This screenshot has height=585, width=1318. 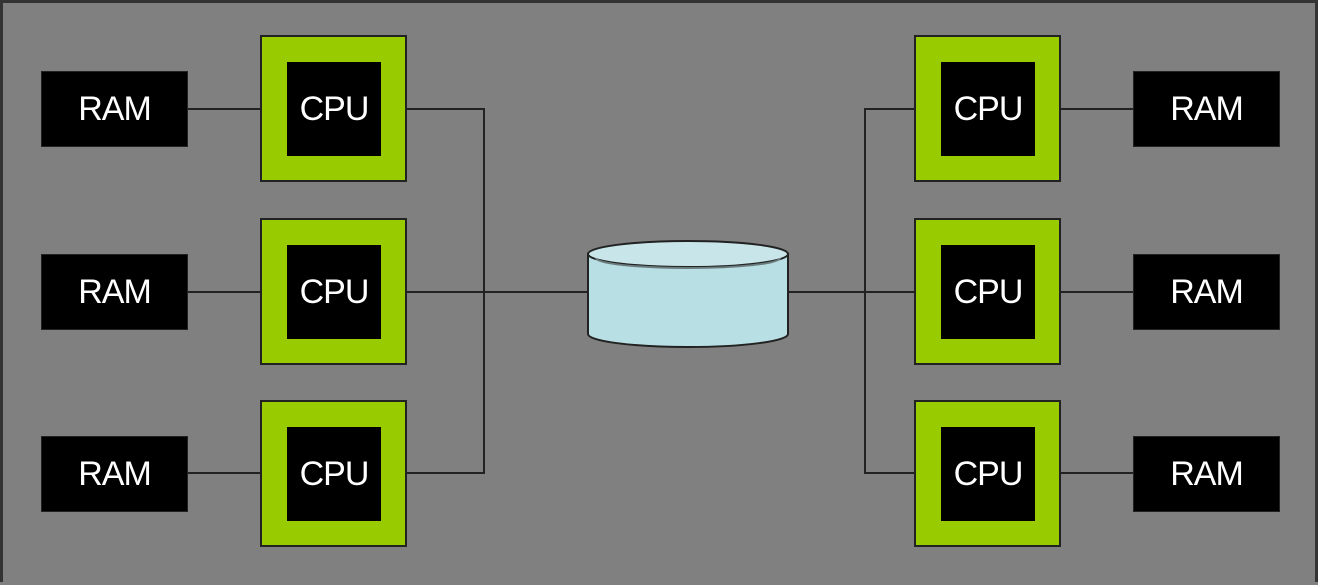 I want to click on left-cpu-3: CPU, so click(x=333, y=473).